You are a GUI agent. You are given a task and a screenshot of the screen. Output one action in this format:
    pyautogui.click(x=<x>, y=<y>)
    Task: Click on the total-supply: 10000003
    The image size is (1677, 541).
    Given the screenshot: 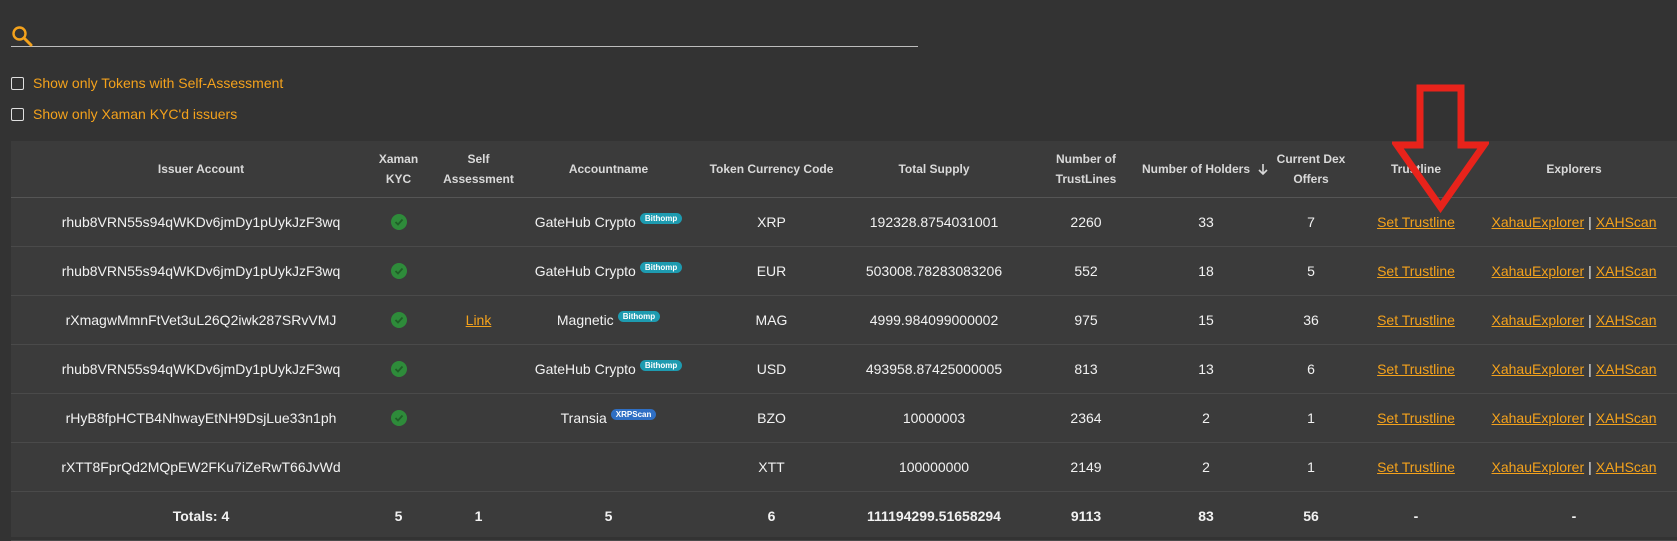 What is the action you would take?
    pyautogui.click(x=934, y=418)
    